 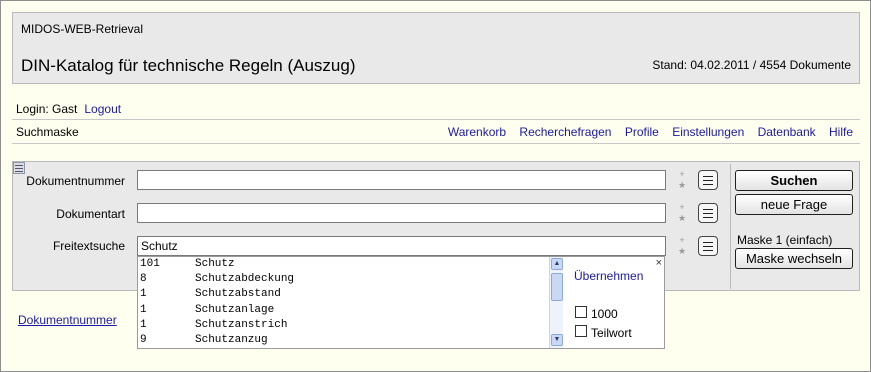 What do you see at coordinates (794, 258) in the screenshot?
I see `switch-mask-button: Maske wechseln` at bounding box center [794, 258].